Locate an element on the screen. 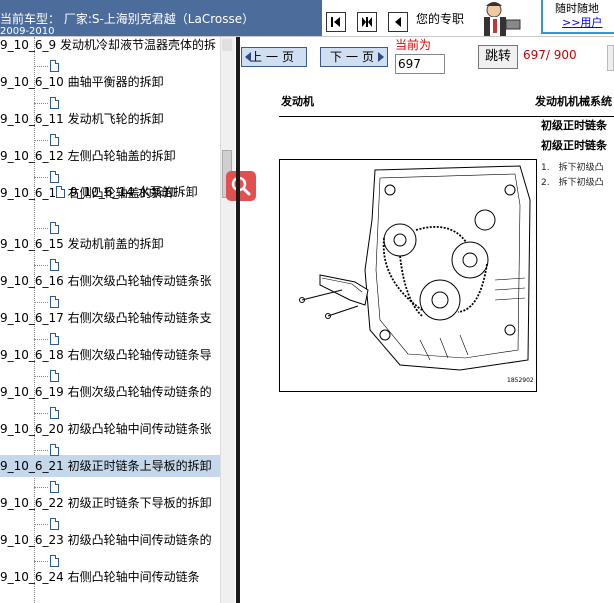 The height and width of the screenshot is (603, 614). tree-item: 9_10_6_24 右侧凸轮轴中间传动链条 is located at coordinates (110, 571).